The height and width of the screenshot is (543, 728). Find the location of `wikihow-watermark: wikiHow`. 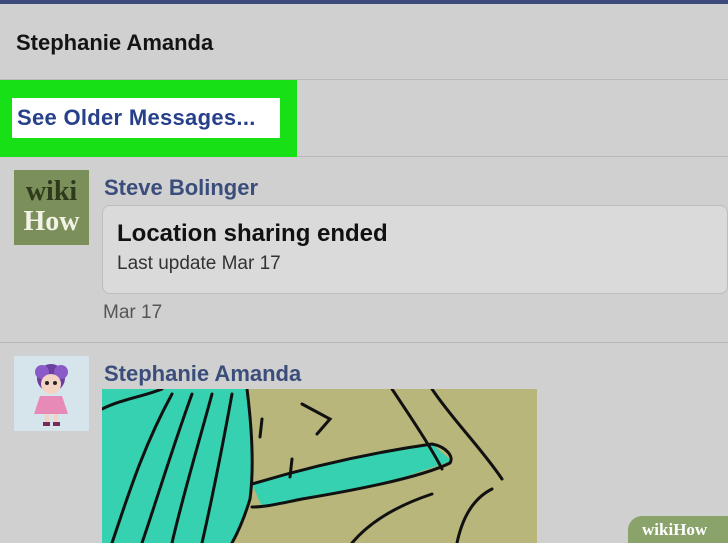

wikihow-watermark: wikiHow is located at coordinates (678, 529).